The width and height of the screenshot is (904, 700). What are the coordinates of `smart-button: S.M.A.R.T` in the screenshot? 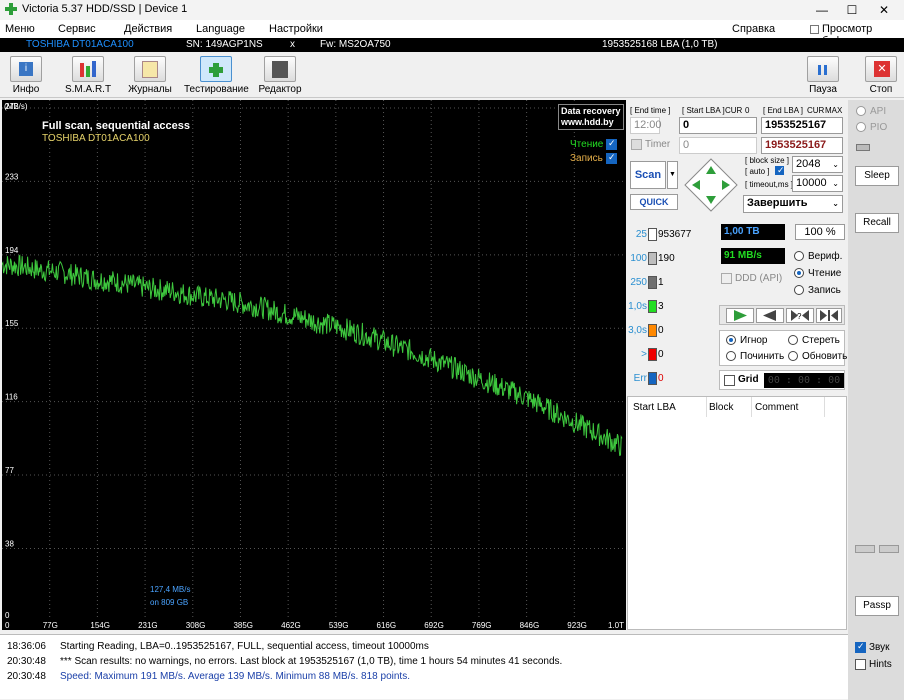 It's located at (88, 76).